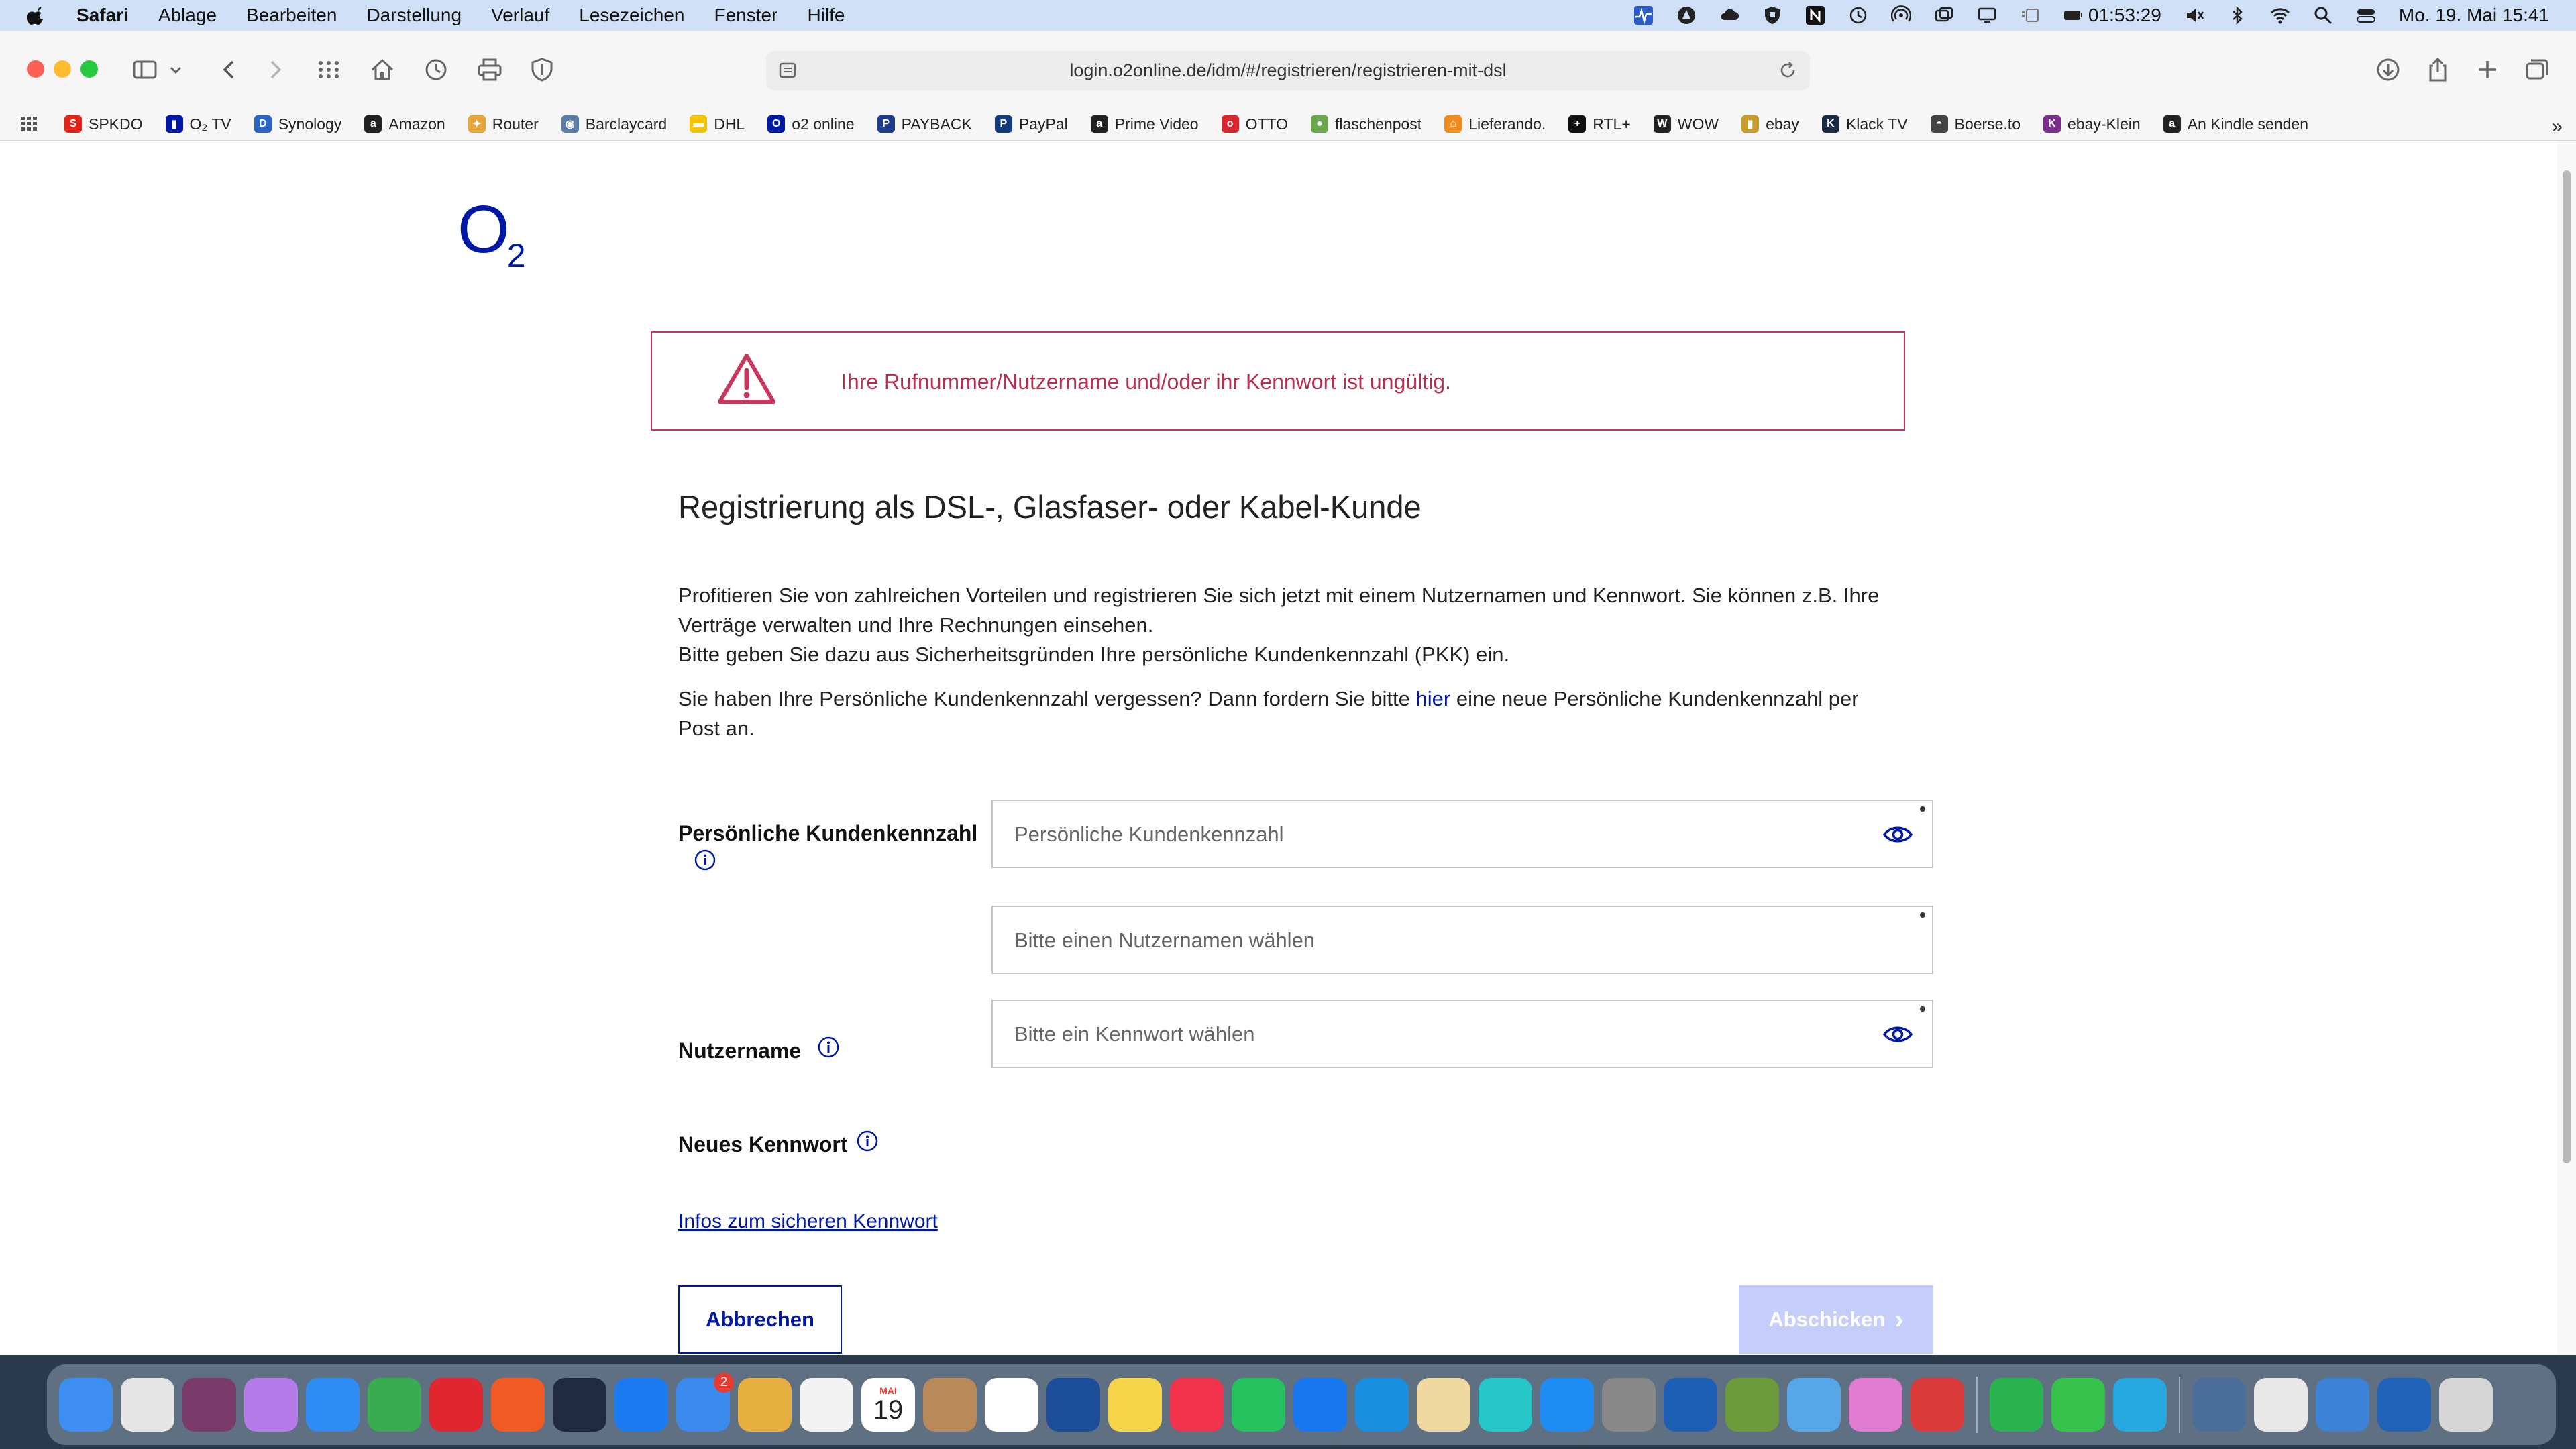  Describe the element at coordinates (489, 69) in the screenshot. I see `print-icon` at that location.